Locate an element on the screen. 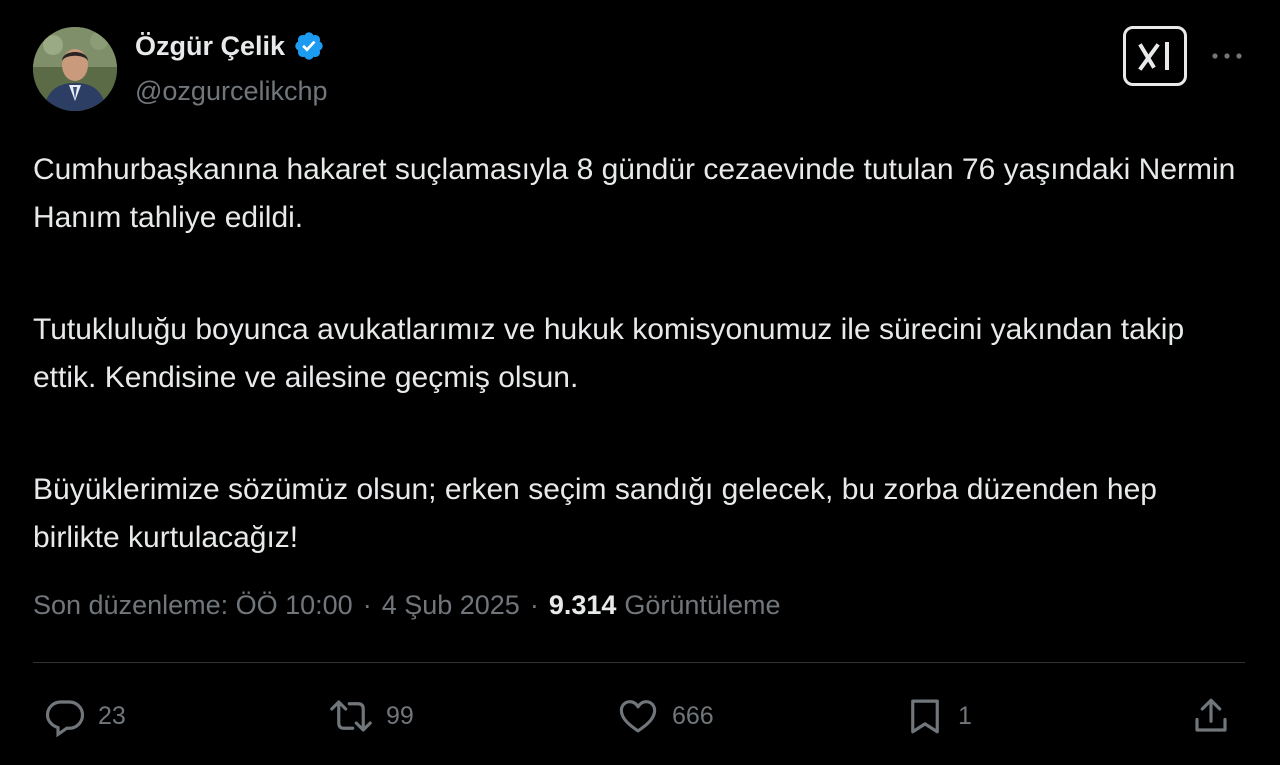  share-button is located at coordinates (1211, 716).